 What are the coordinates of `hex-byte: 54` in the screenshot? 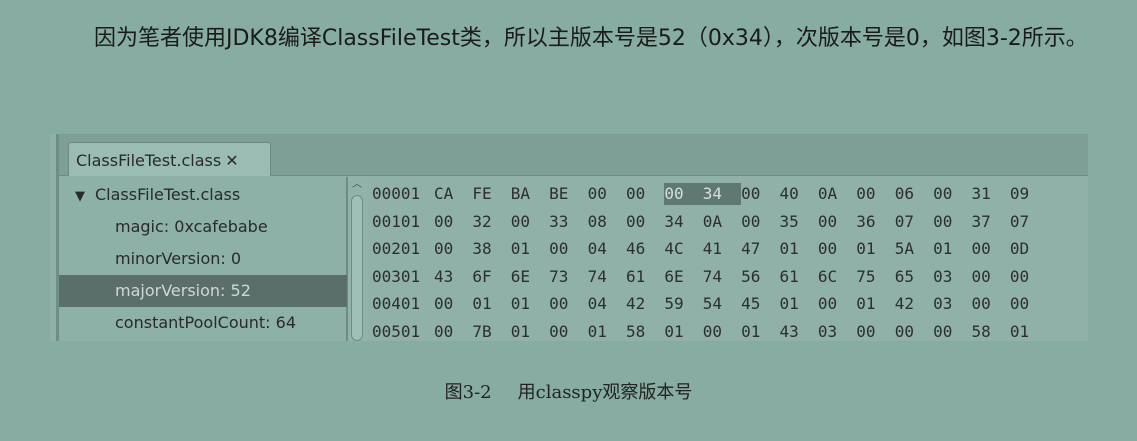 It's located at (722, 304).